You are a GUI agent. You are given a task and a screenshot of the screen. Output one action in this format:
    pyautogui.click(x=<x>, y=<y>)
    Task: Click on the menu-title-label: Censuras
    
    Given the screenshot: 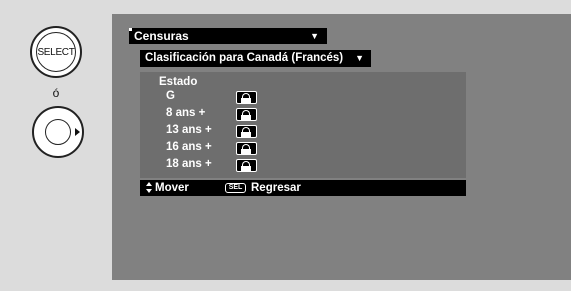 What is the action you would take?
    pyautogui.click(x=161, y=36)
    